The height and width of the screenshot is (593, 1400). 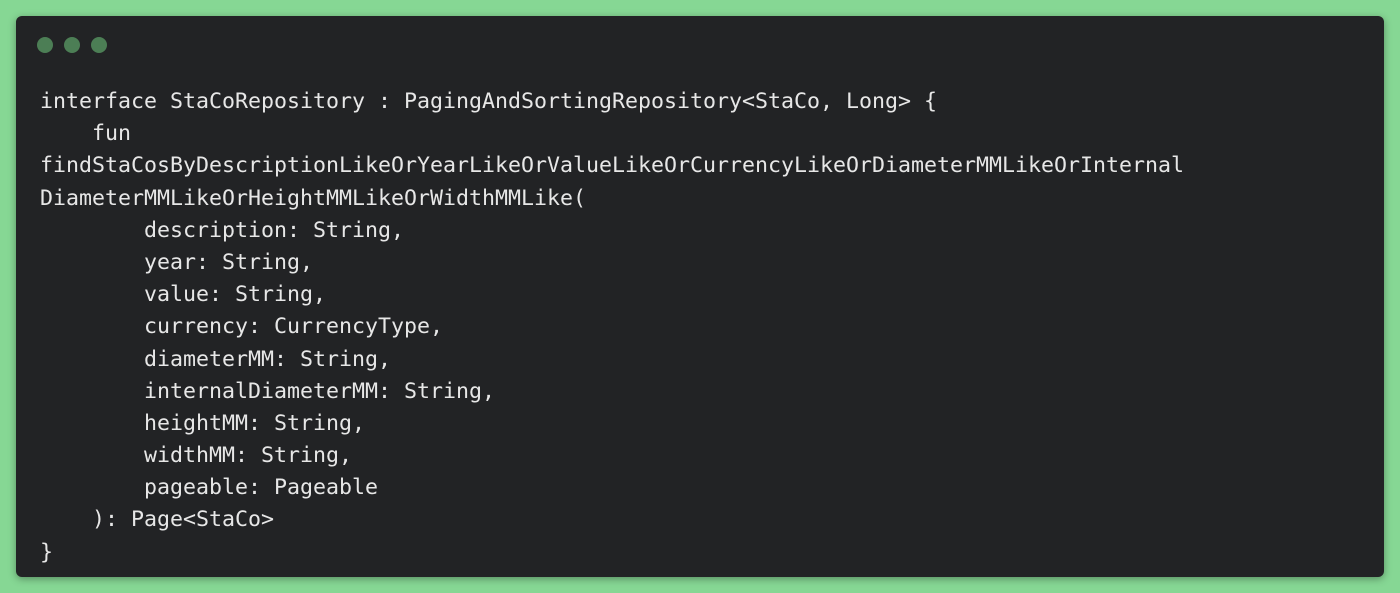 I want to click on window-controls, so click(x=72, y=45).